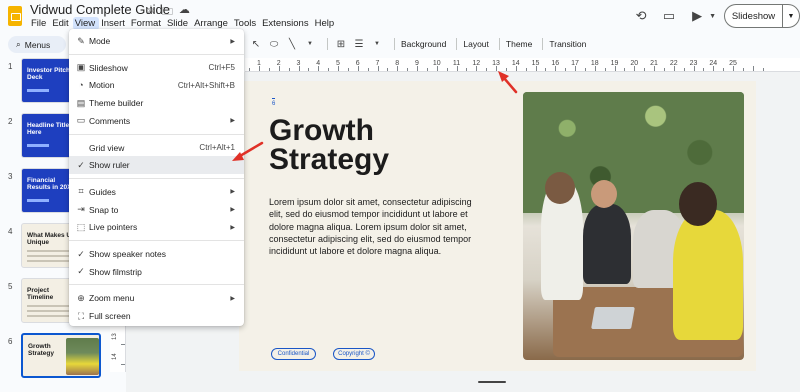  I want to click on toolbar-divider, so click(499, 44).